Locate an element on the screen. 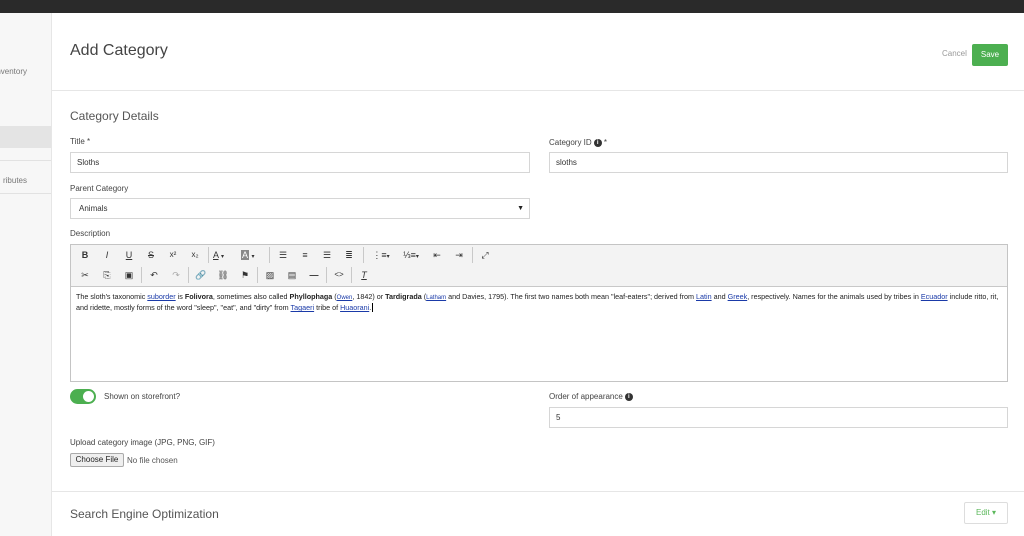 This screenshot has height=536, width=1024. maximize-icon: ⤢ is located at coordinates (485, 255).